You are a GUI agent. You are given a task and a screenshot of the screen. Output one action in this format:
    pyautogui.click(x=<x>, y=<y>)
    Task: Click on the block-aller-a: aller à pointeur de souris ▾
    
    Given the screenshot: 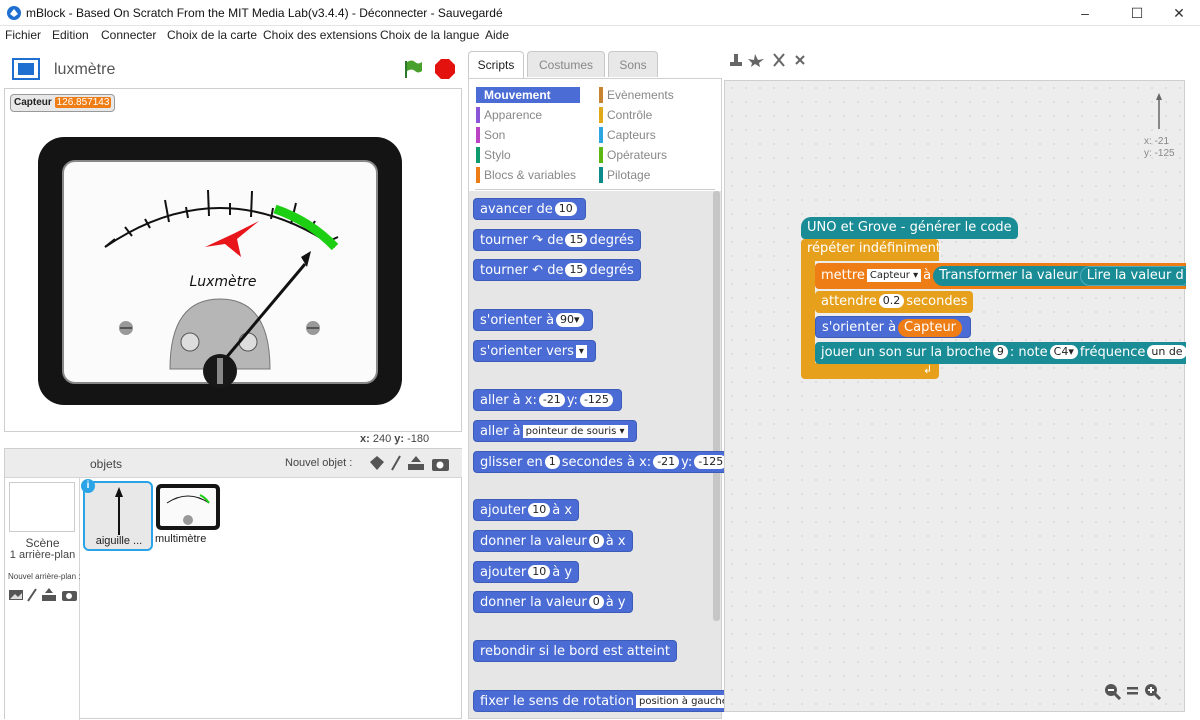 What is the action you would take?
    pyautogui.click(x=555, y=431)
    